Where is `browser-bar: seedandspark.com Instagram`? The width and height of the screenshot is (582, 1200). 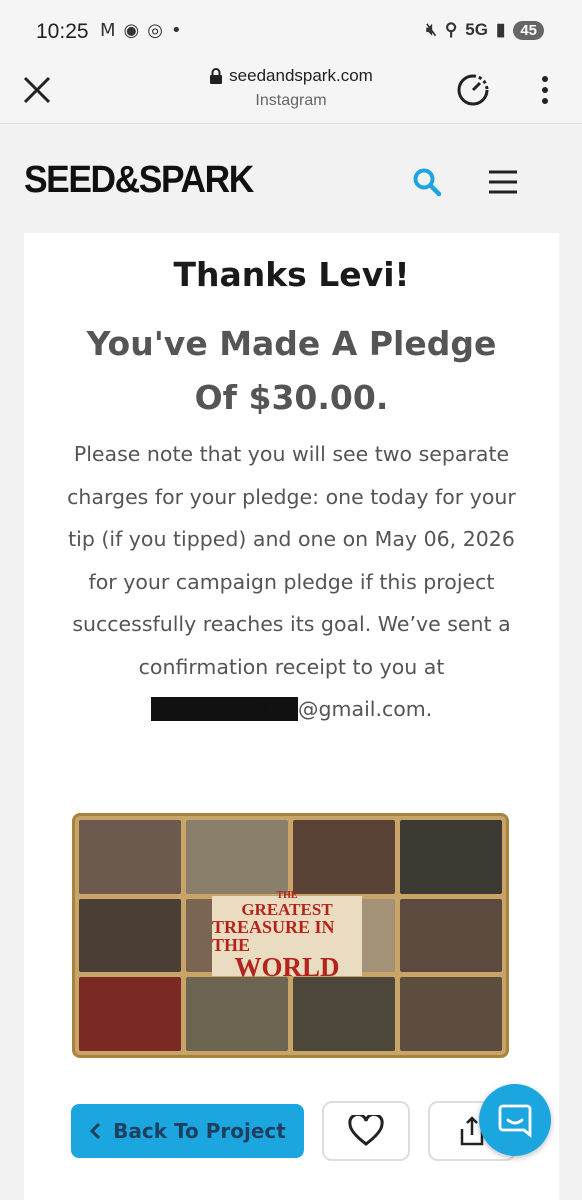
browser-bar: seedandspark.com Instagram is located at coordinates (291, 93).